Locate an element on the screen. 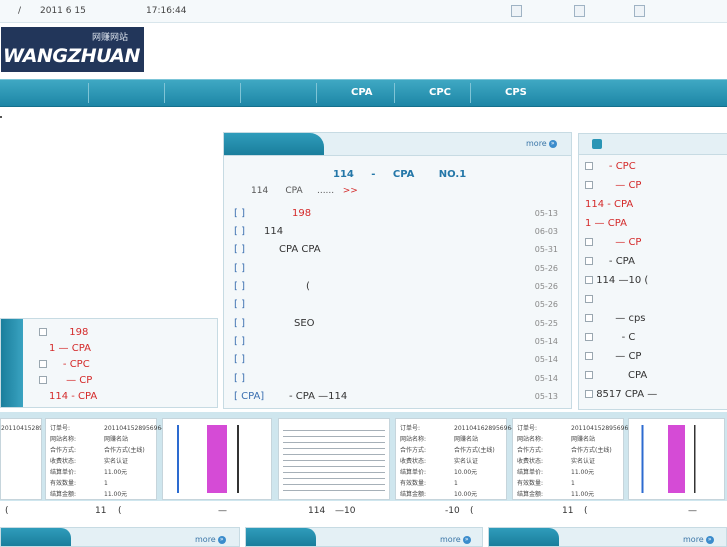  gallery-caption: ( is located at coordinates (7, 511).